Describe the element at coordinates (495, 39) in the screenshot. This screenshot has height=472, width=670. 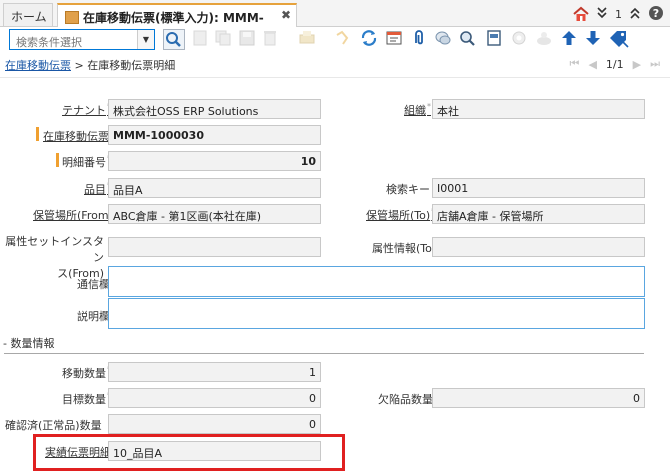
I see `archive-icon` at that location.